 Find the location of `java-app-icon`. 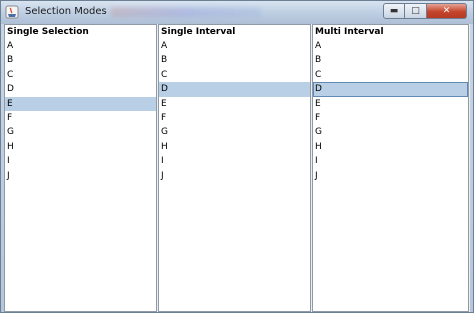

java-app-icon is located at coordinates (12, 12).